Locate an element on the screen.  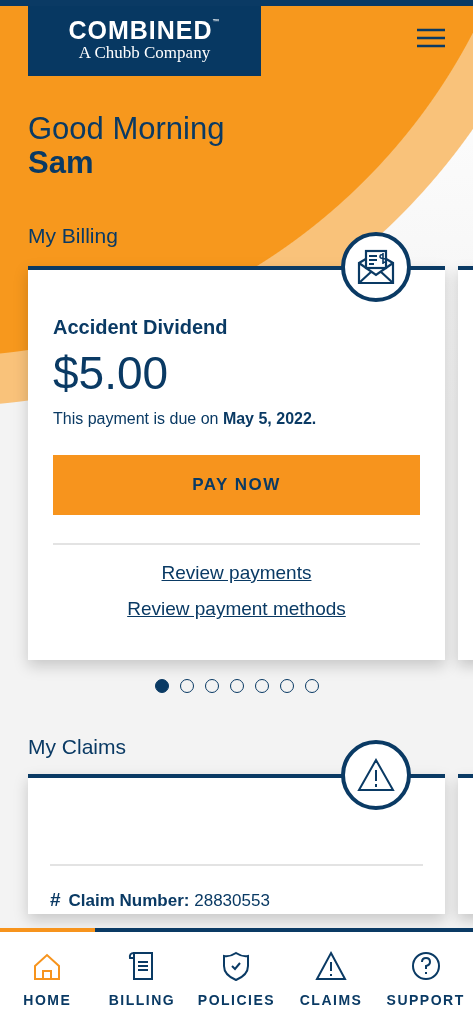
hash-icon: # is located at coordinates (55, 900).